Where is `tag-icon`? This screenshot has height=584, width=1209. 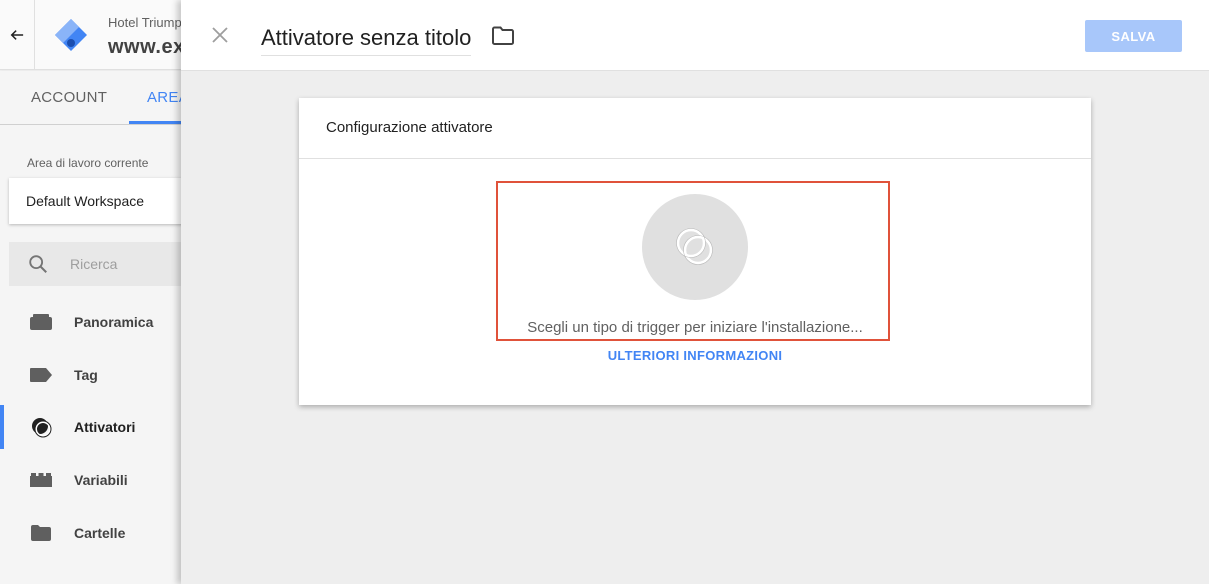
tag-icon is located at coordinates (41, 375).